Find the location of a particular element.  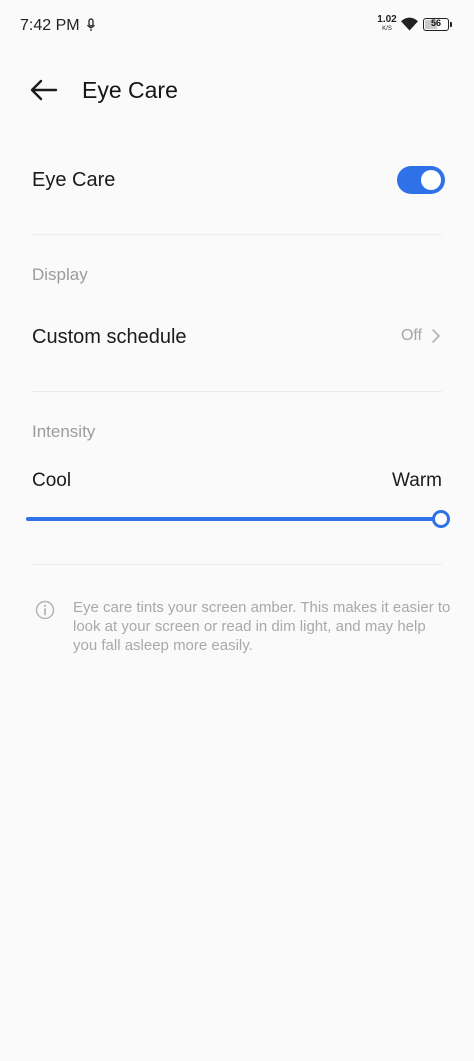

network-speed: 1.02 K/S is located at coordinates (387, 23).